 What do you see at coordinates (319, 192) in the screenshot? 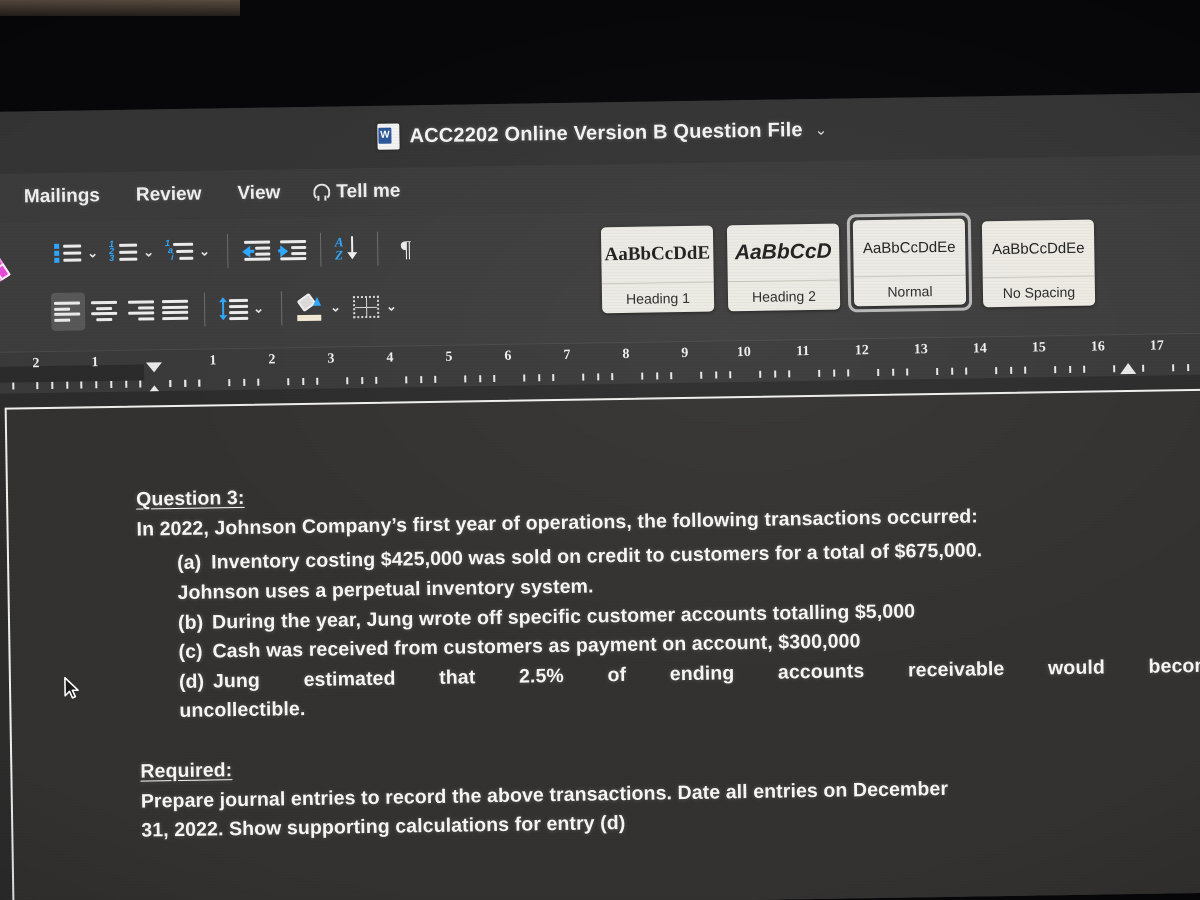
I see `lightbulb-icon` at bounding box center [319, 192].